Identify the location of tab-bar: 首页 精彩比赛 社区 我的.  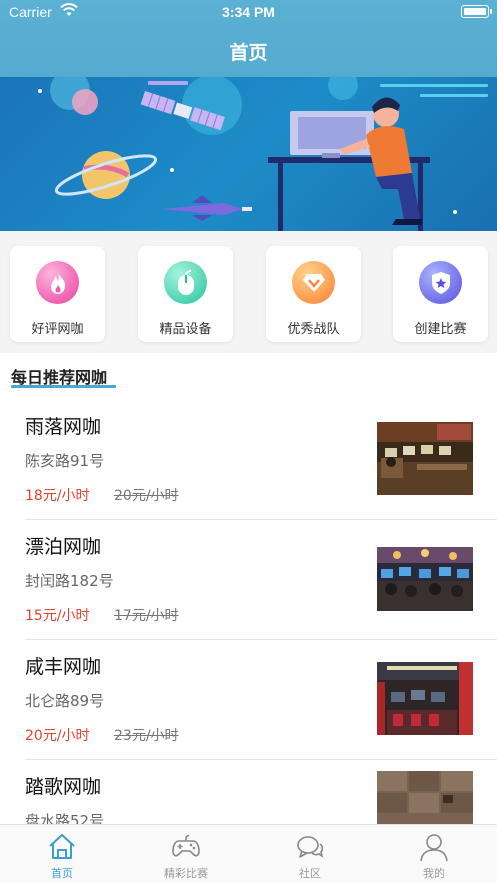
(248, 853).